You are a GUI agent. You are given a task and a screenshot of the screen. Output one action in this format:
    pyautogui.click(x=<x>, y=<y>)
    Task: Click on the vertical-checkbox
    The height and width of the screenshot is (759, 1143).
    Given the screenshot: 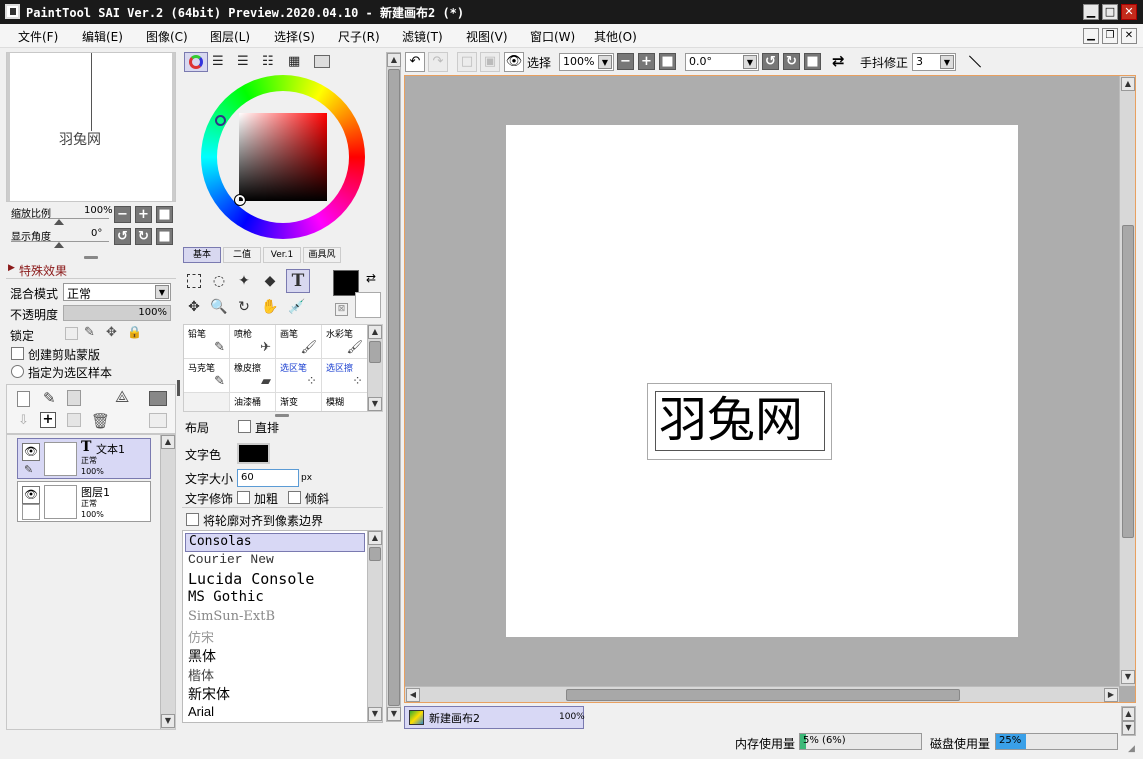 What is the action you would take?
    pyautogui.click(x=244, y=426)
    